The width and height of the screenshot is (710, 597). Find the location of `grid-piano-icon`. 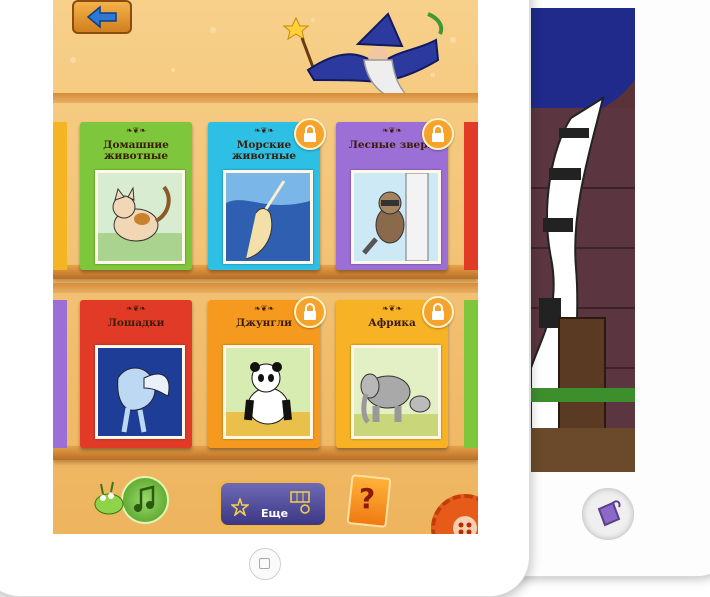

grid-piano-icon is located at coordinates (300, 502).